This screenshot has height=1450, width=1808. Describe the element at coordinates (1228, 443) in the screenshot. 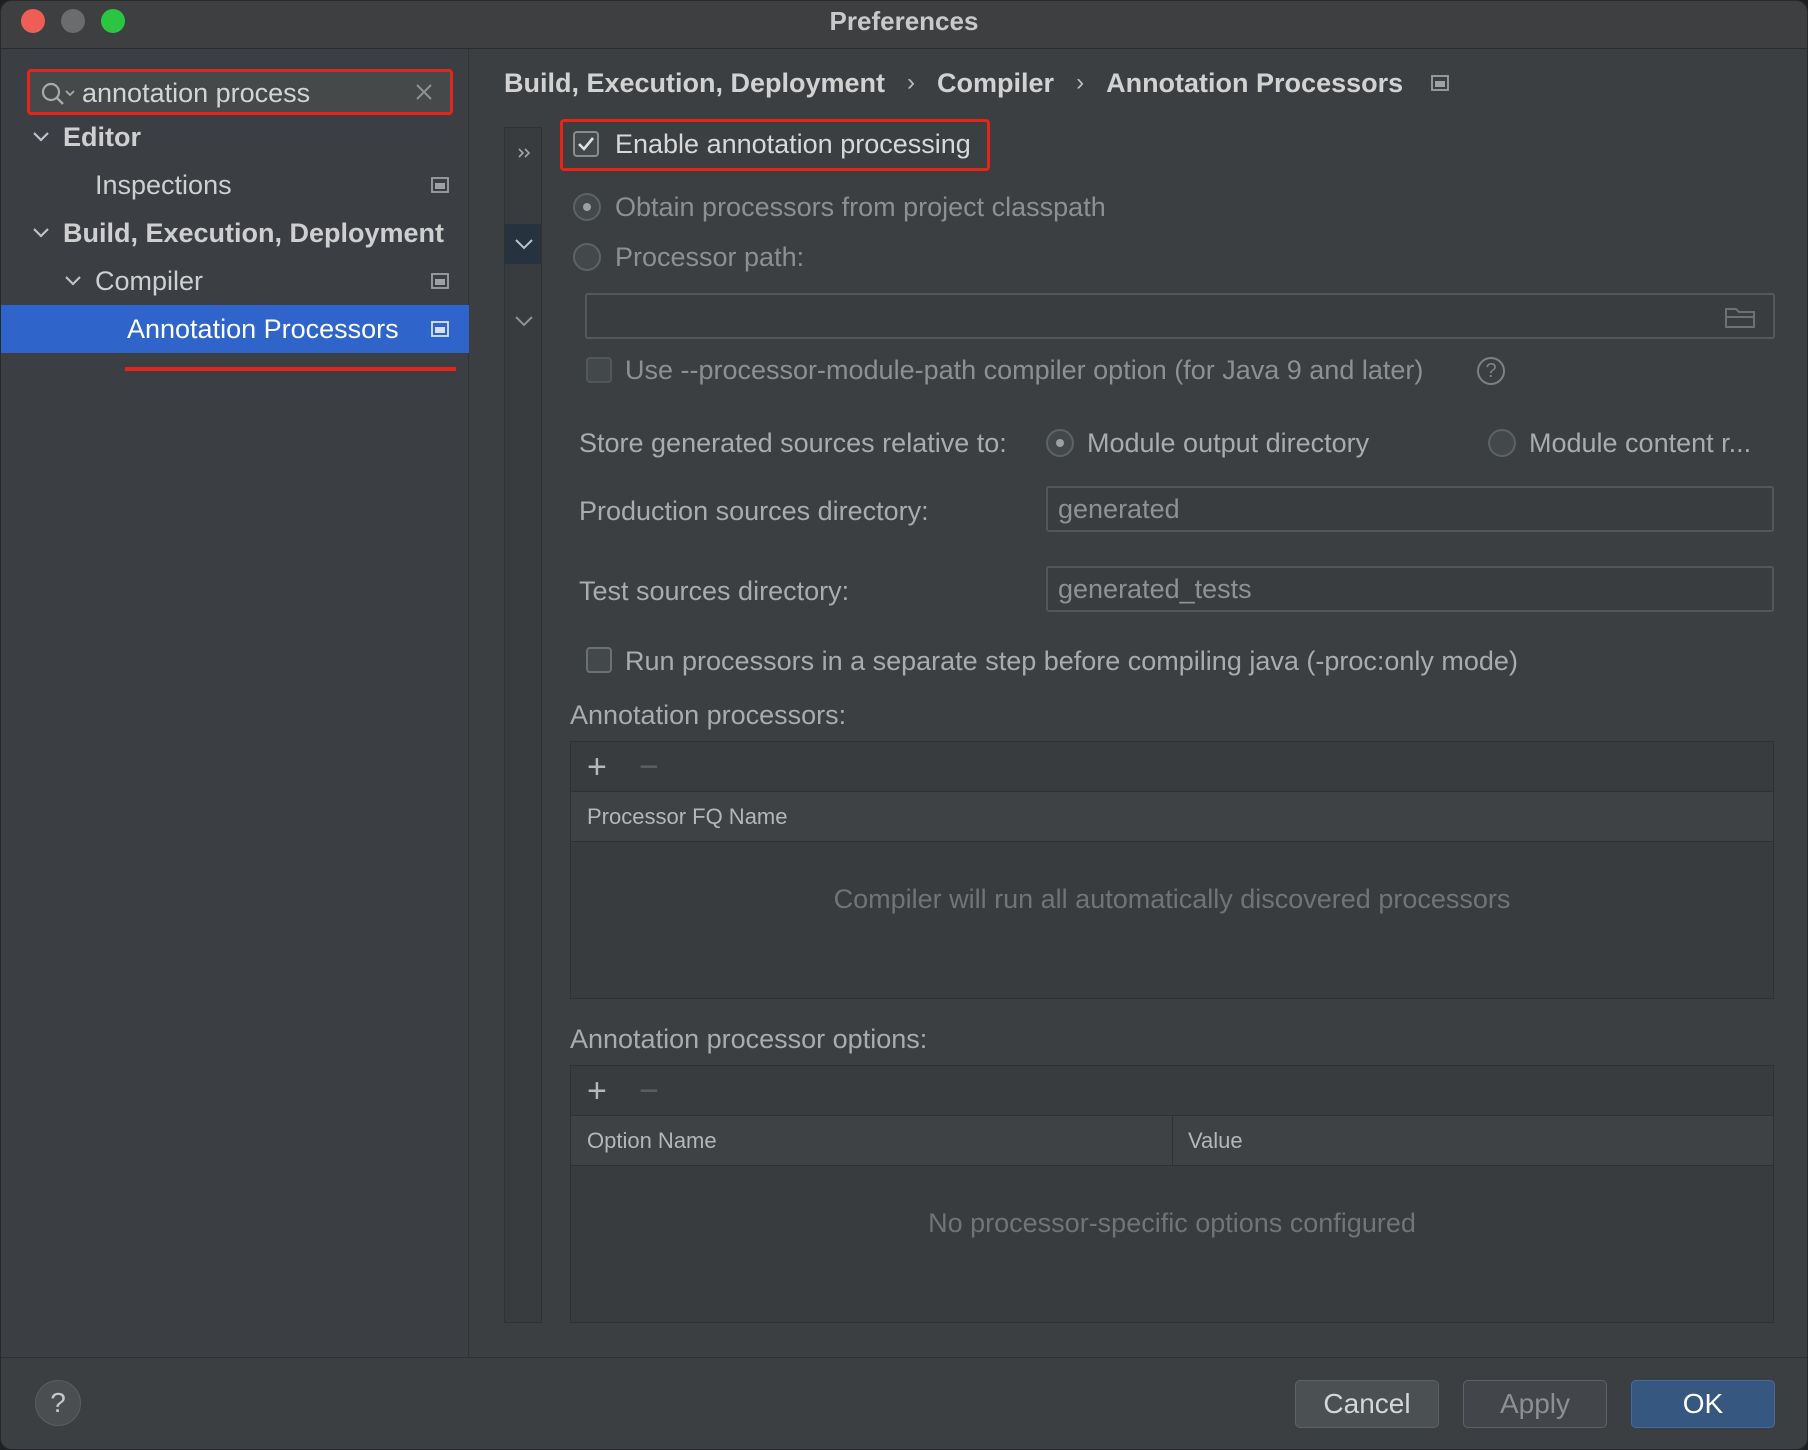

I see `module-output-label: Module output directory` at that location.